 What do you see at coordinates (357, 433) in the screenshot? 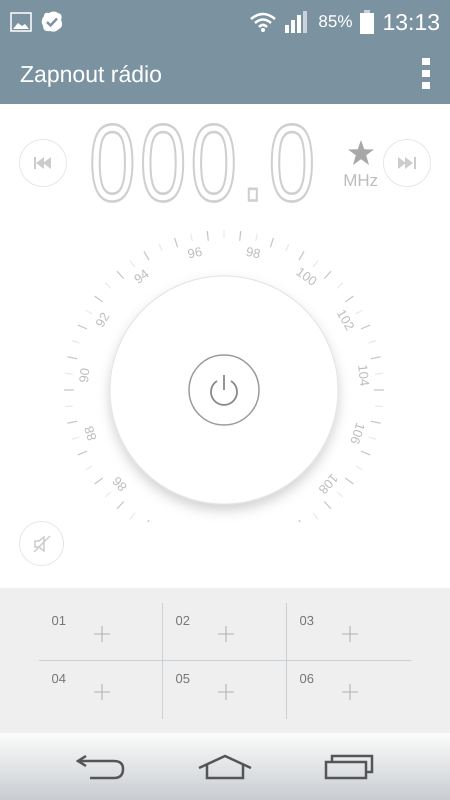
I see `frequency-scale-label: 106` at bounding box center [357, 433].